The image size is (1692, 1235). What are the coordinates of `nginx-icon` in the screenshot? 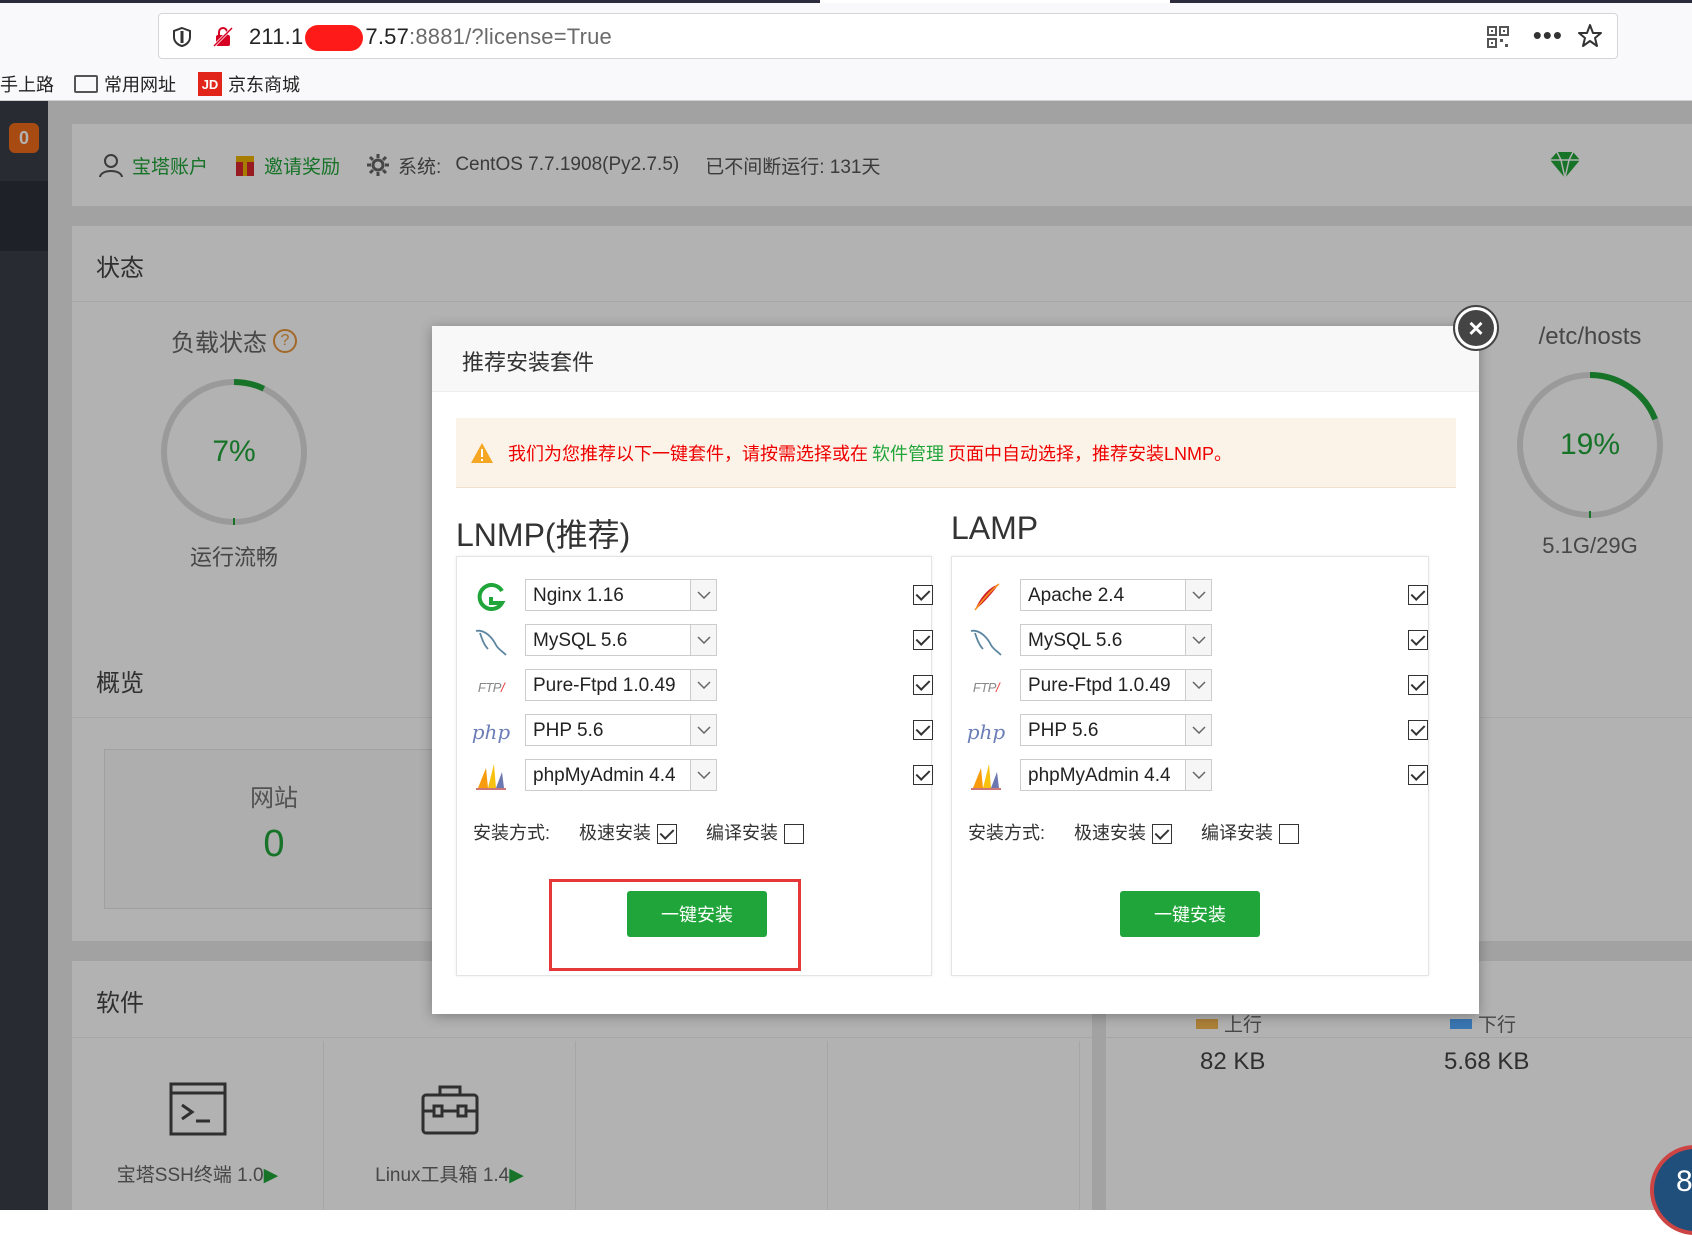 It's located at (491, 597).